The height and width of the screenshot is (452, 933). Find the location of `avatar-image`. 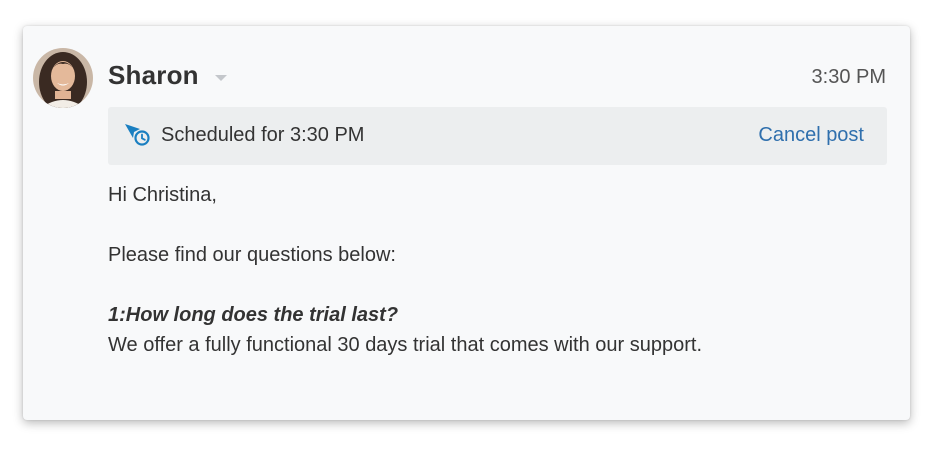

avatar-image is located at coordinates (63, 78).